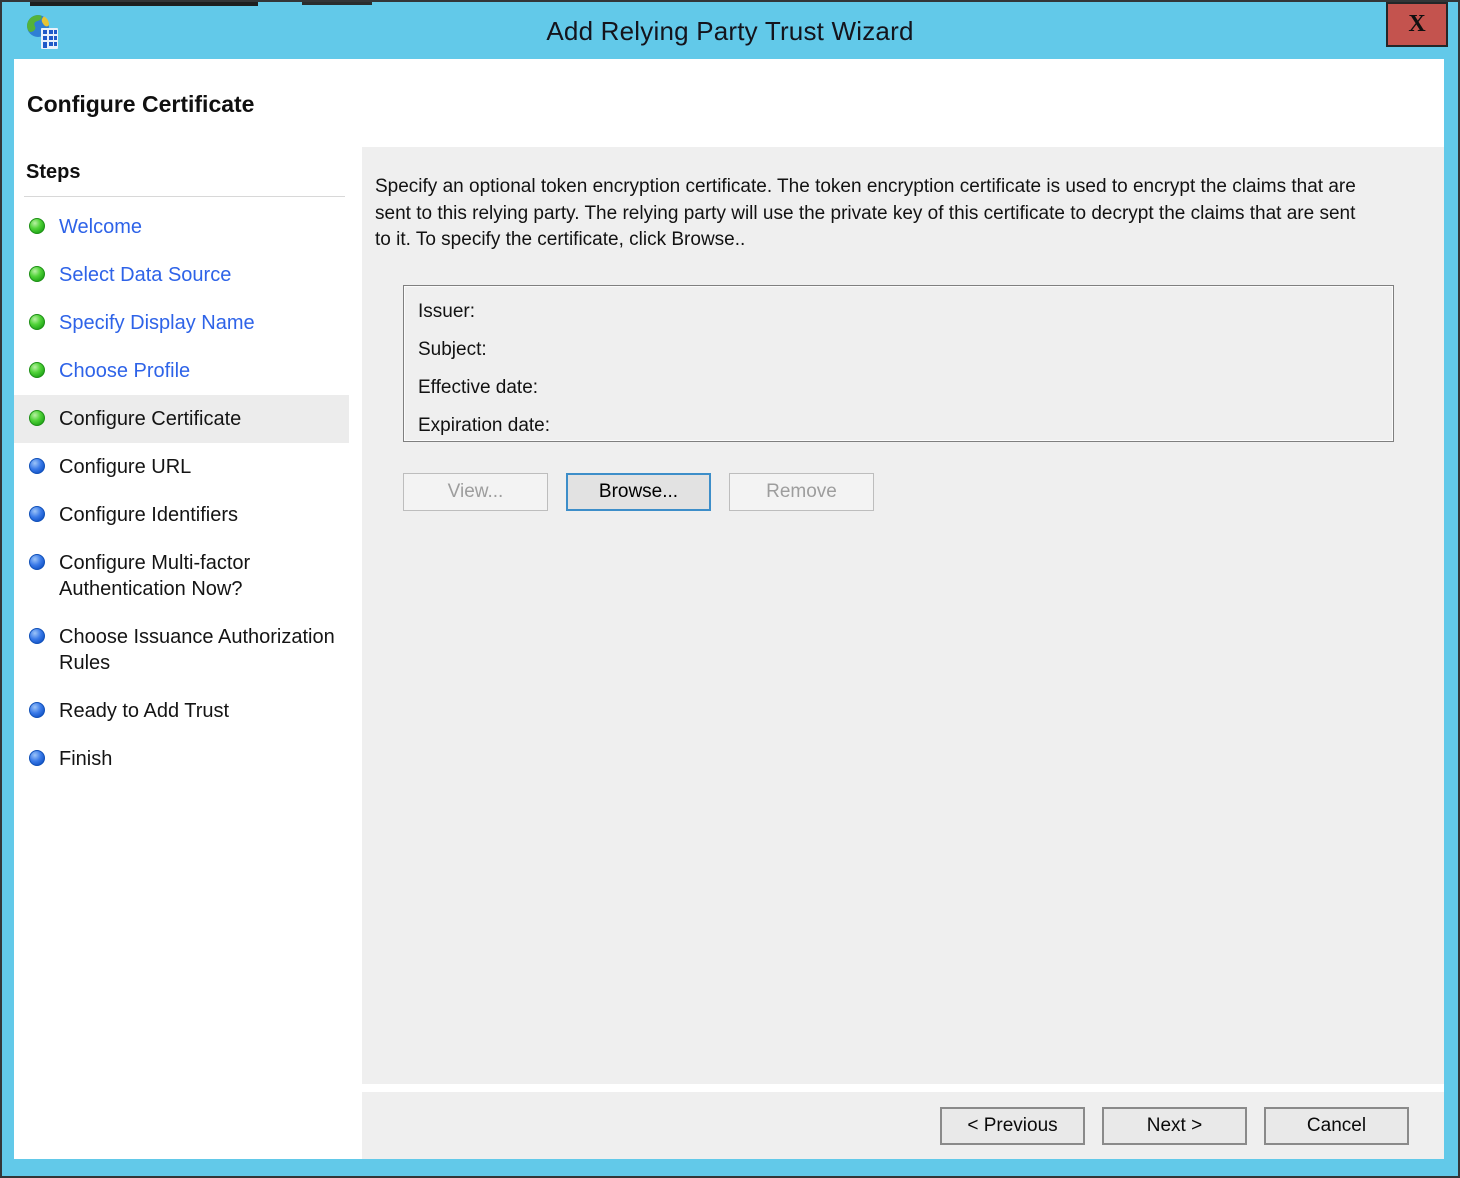  What do you see at coordinates (150, 419) in the screenshot?
I see `step-label: Configure Certificate` at bounding box center [150, 419].